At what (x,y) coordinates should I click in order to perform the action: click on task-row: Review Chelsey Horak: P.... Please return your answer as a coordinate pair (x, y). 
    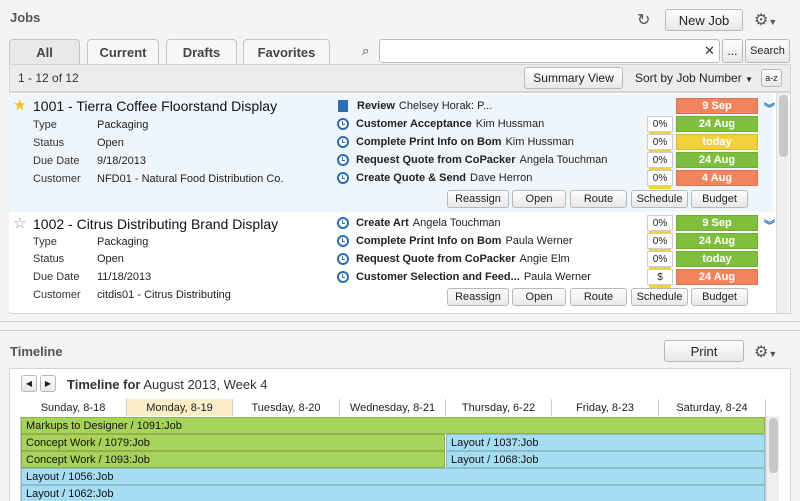
    Looking at the image, I should click on (414, 106).